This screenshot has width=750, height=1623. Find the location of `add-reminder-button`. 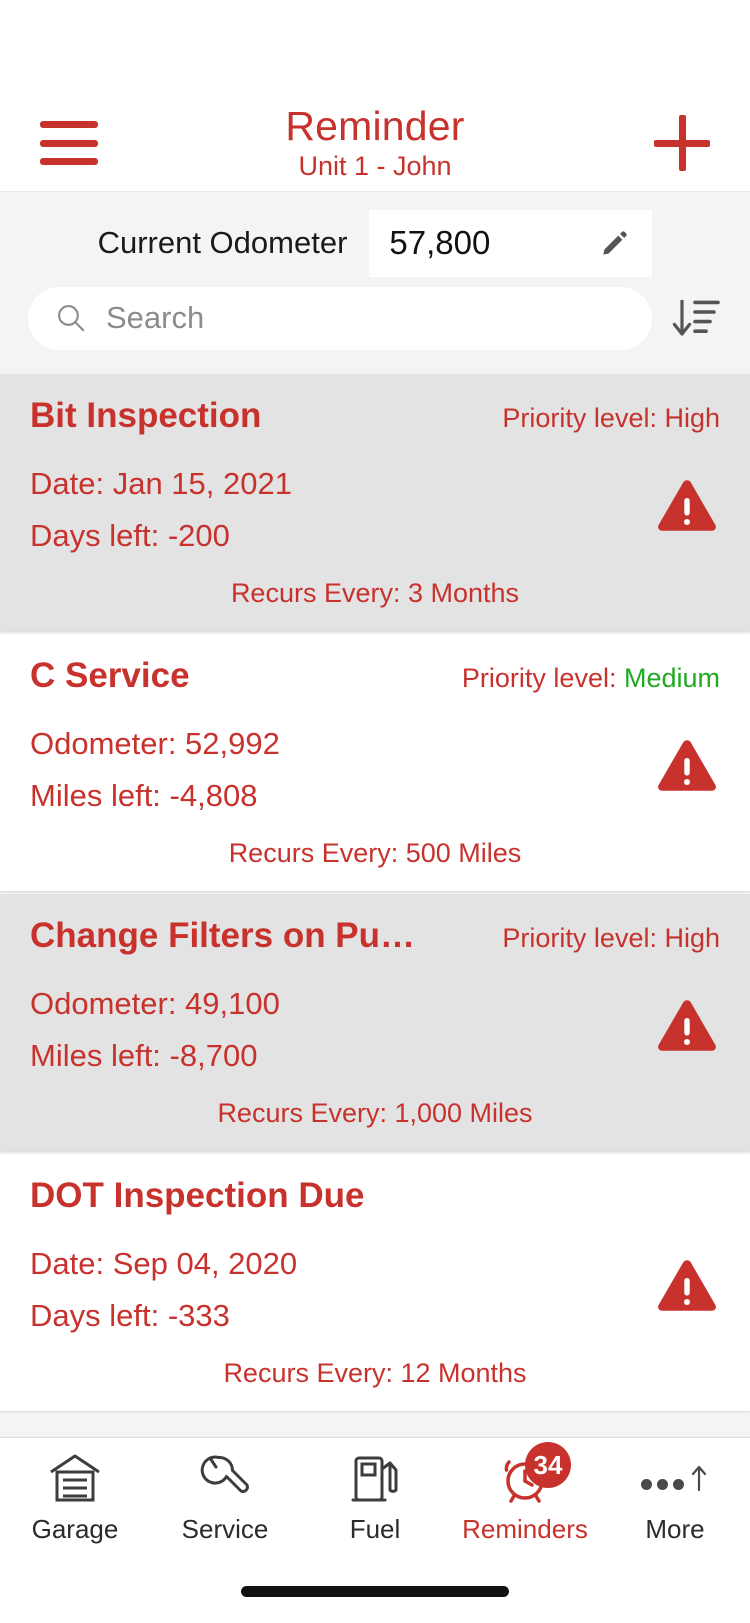

add-reminder-button is located at coordinates (682, 143).